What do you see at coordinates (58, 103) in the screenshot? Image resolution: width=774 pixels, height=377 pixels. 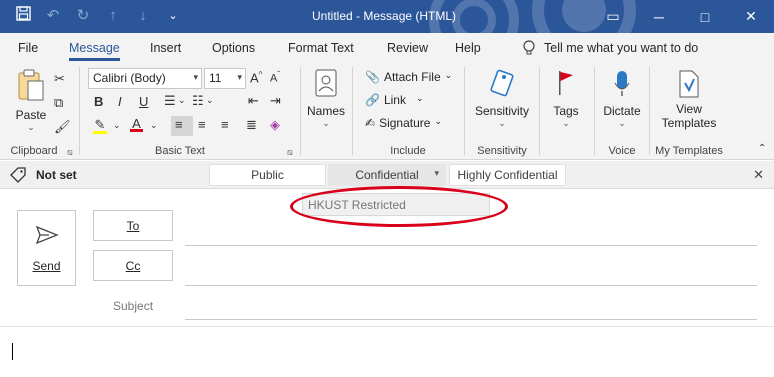 I see `copy-icon: ⧉` at bounding box center [58, 103].